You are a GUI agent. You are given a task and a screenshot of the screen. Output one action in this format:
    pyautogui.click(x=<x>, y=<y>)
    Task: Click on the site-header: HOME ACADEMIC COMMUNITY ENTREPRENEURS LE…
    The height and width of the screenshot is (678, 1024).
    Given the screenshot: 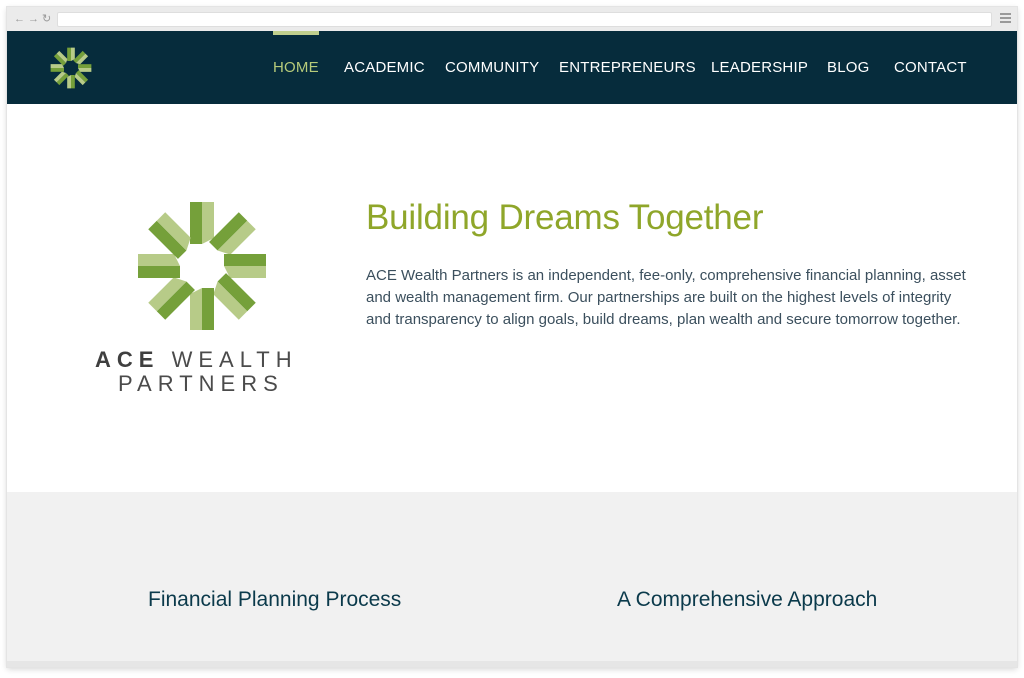 What is the action you would take?
    pyautogui.click(x=512, y=67)
    